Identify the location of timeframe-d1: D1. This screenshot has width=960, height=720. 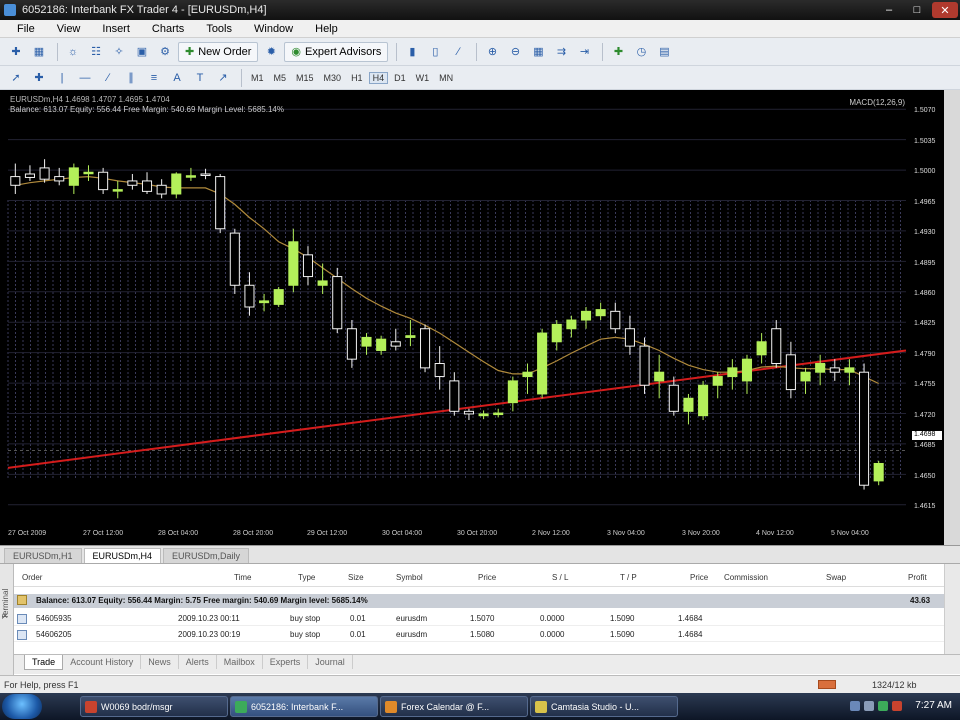
(400, 78).